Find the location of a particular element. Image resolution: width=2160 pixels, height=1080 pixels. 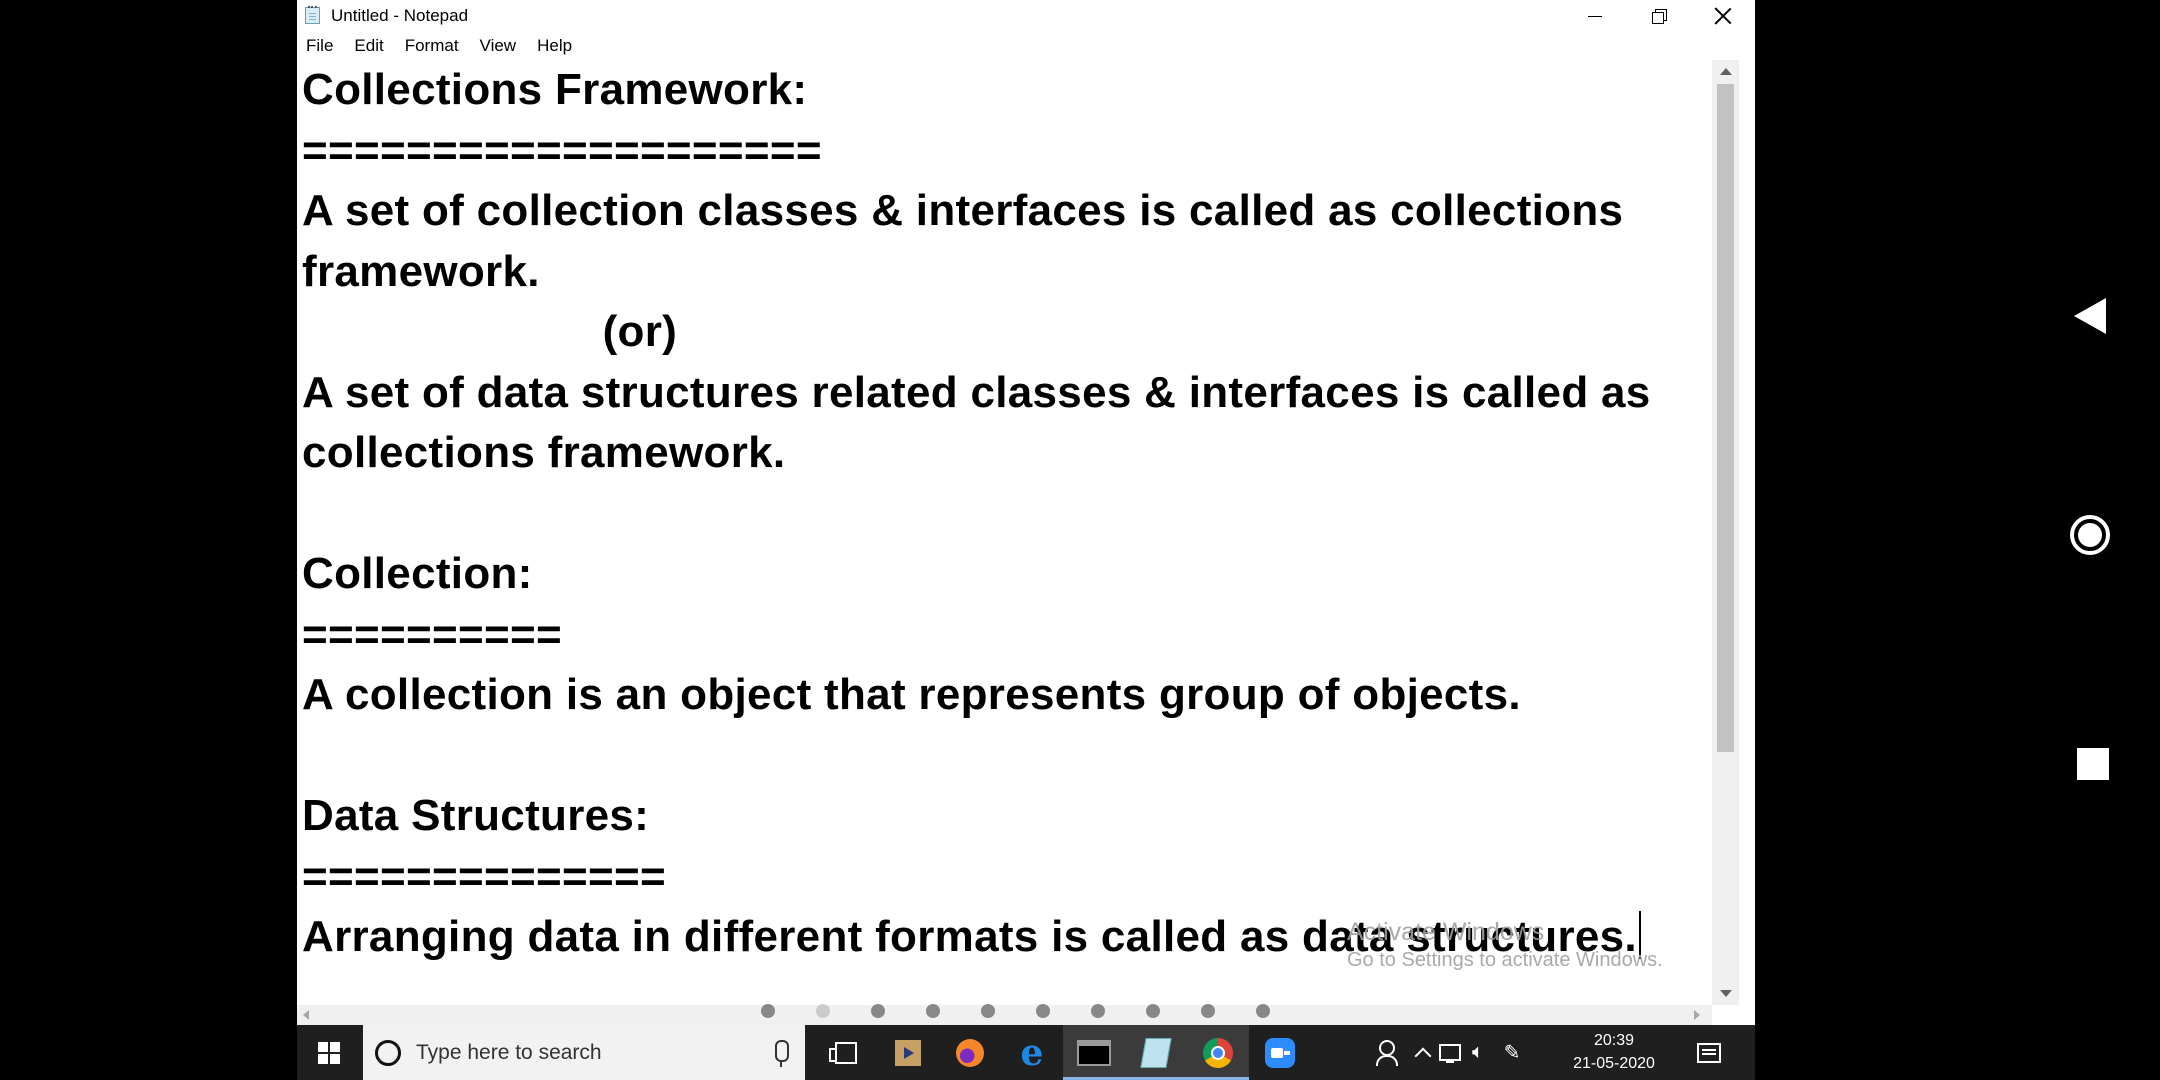

restore-icon is located at coordinates (1659, 16).